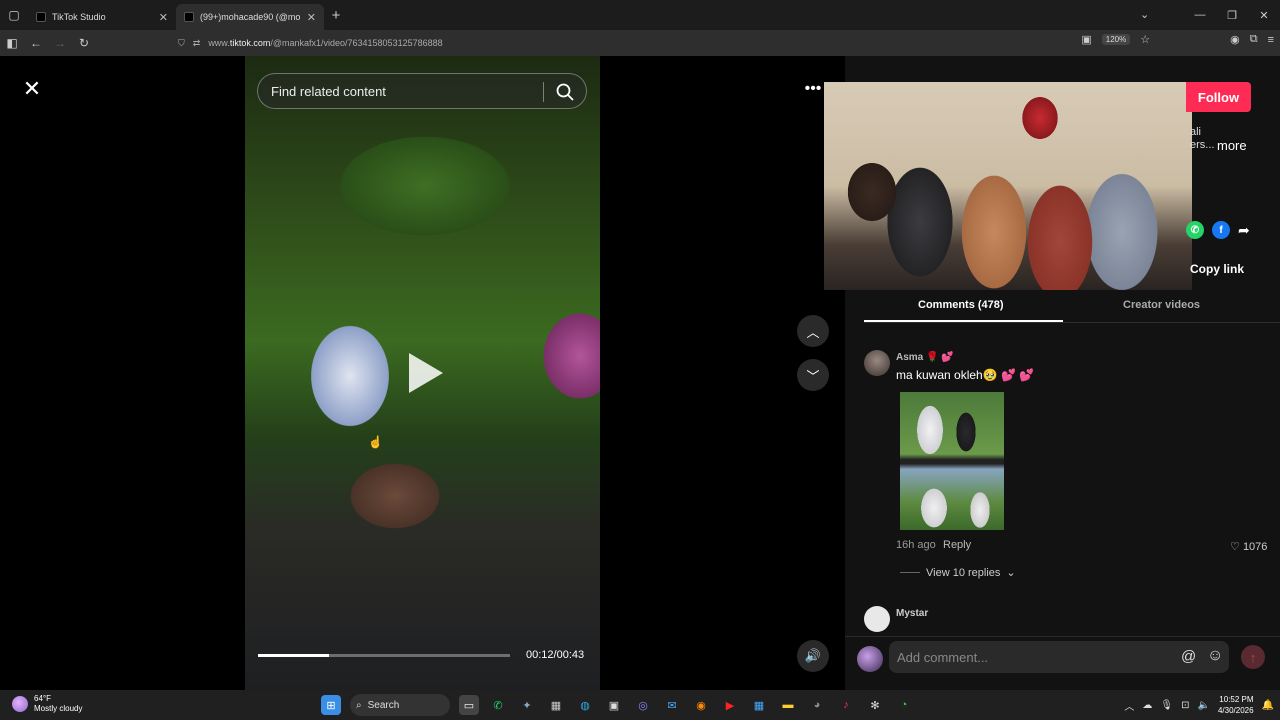  What do you see at coordinates (469, 705) in the screenshot?
I see `file-icon: ▭` at bounding box center [469, 705].